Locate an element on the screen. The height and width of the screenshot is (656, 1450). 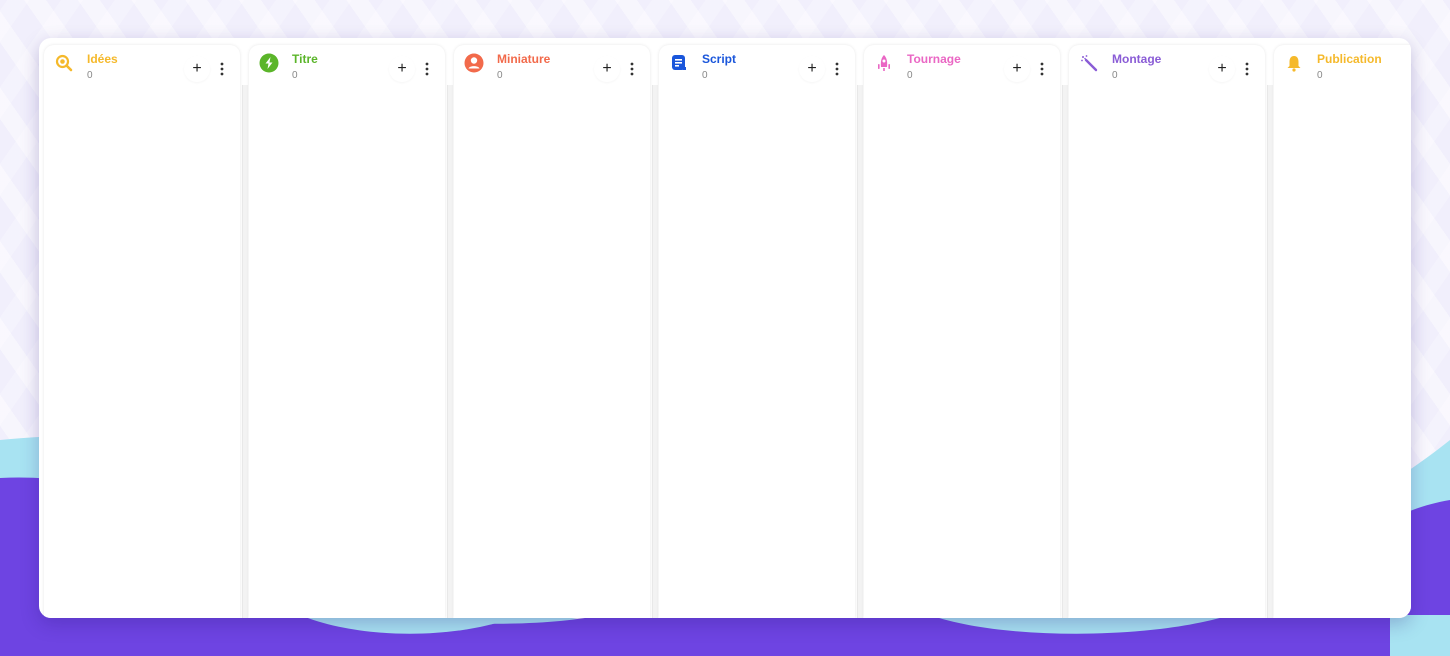
magic-wand-icon is located at coordinates (1089, 63).